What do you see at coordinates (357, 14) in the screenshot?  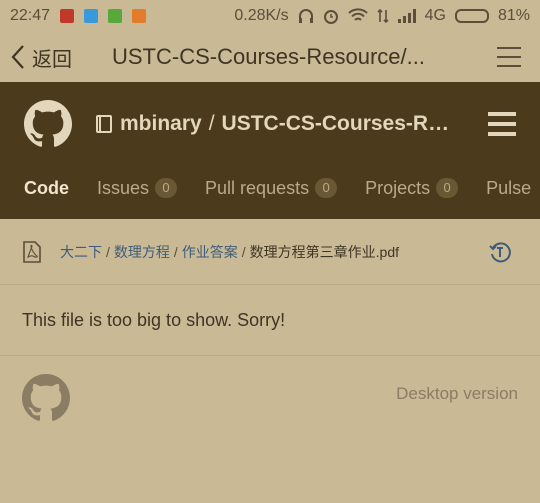 I see `wifi-icon` at bounding box center [357, 14].